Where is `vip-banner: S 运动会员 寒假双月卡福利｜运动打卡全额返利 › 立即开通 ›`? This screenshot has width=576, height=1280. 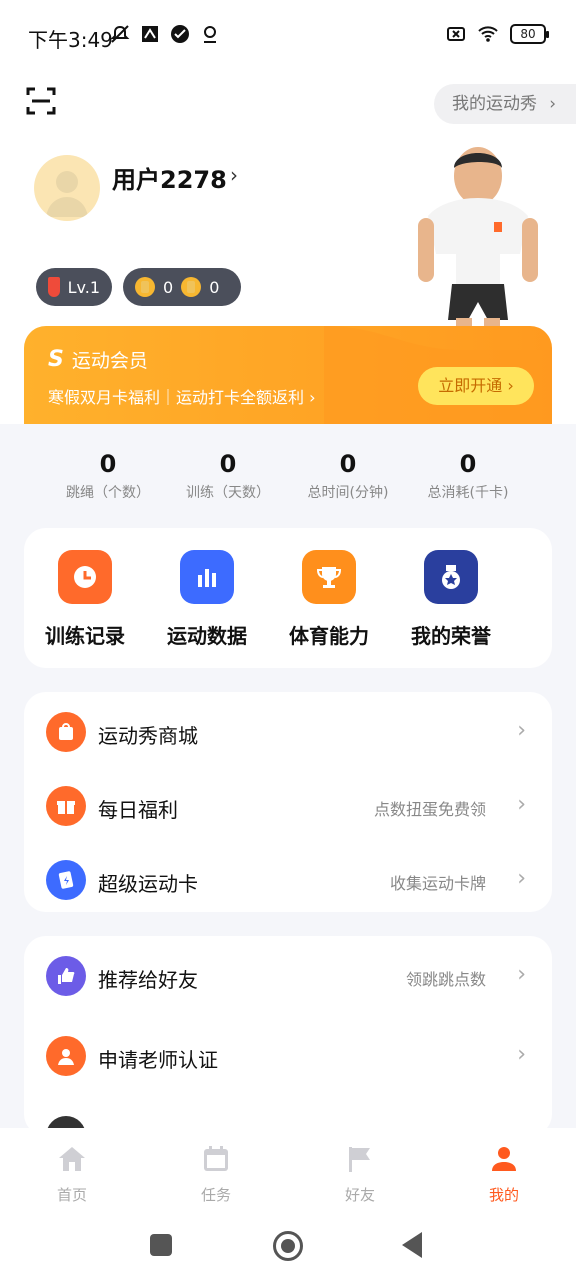
vip-banner: S 运动会员 寒假双月卡福利｜运动打卡全额返利 › 立即开通 › is located at coordinates (288, 375).